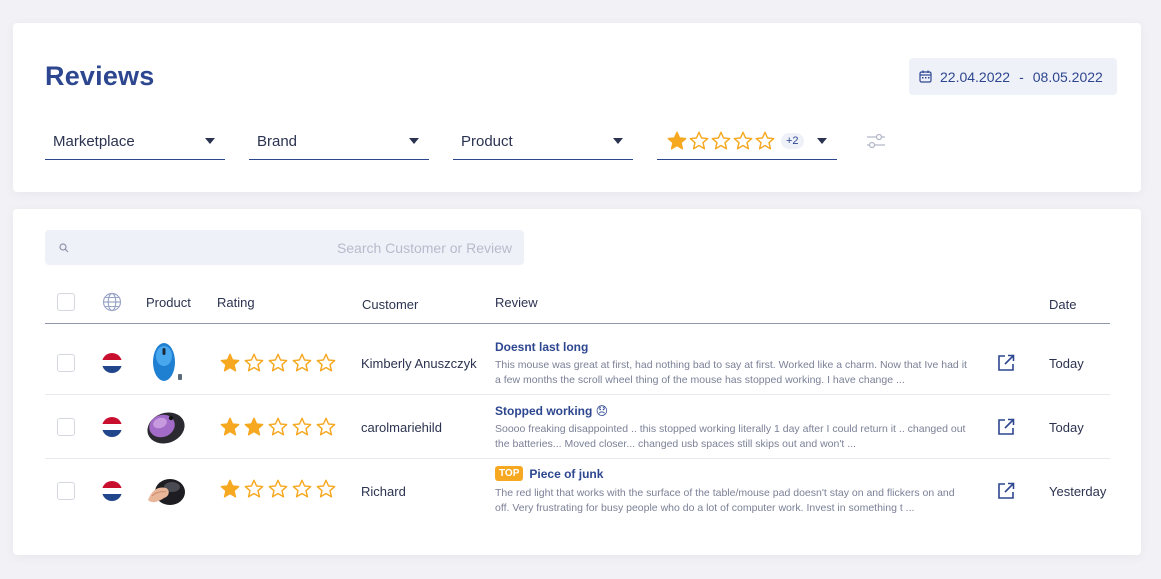  What do you see at coordinates (94, 141) in the screenshot?
I see `marketplace-label: Marketplace` at bounding box center [94, 141].